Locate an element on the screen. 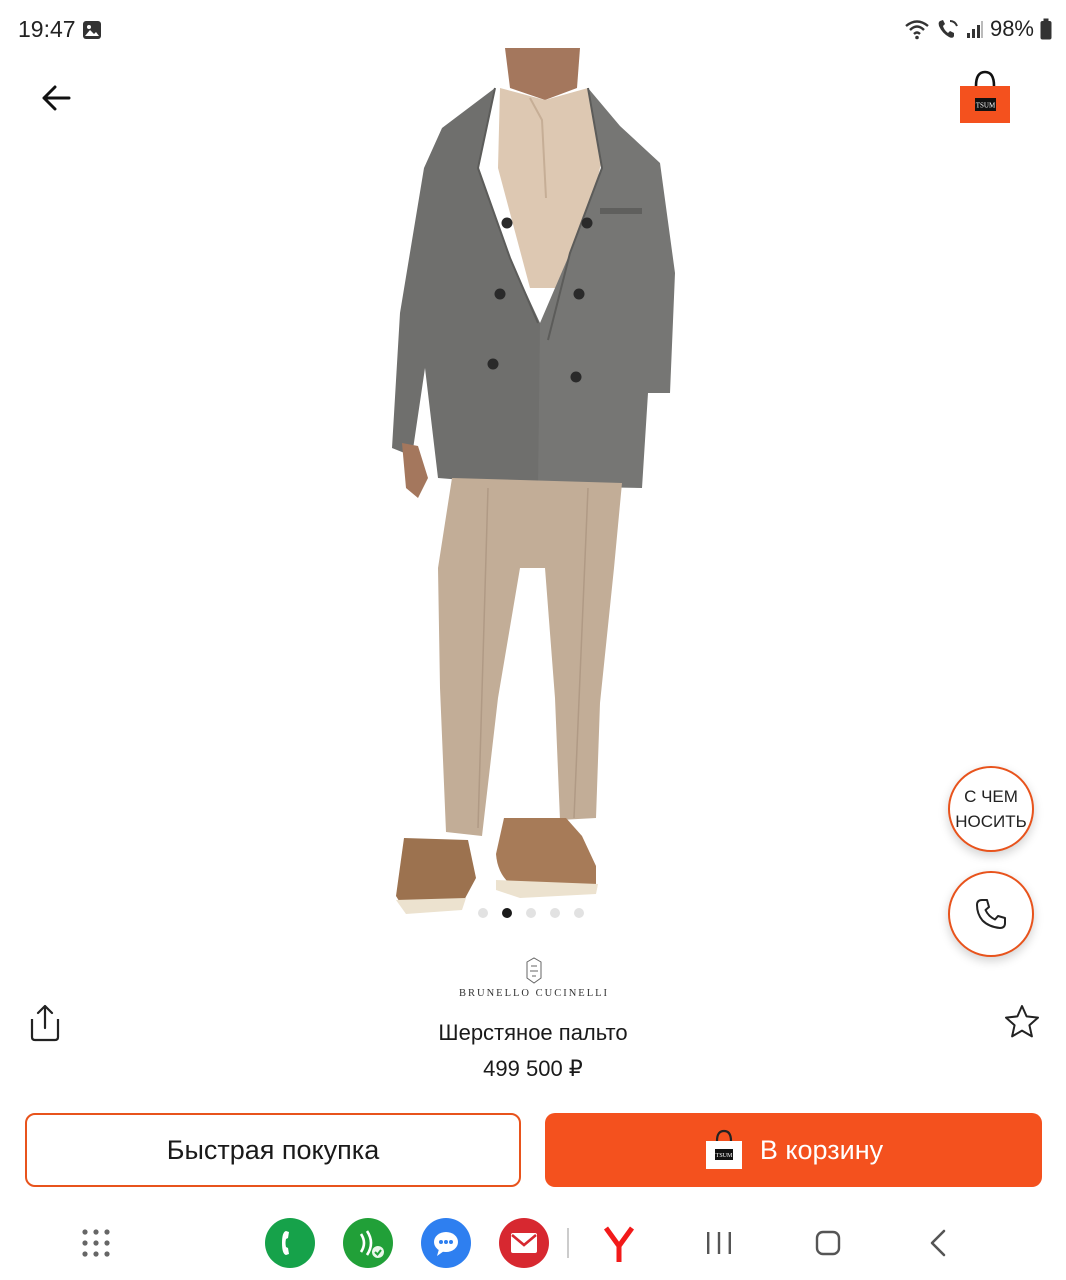 Image resolution: width=1066 pixels, height=1280 pixels. back-nav-icon is located at coordinates (939, 1243).